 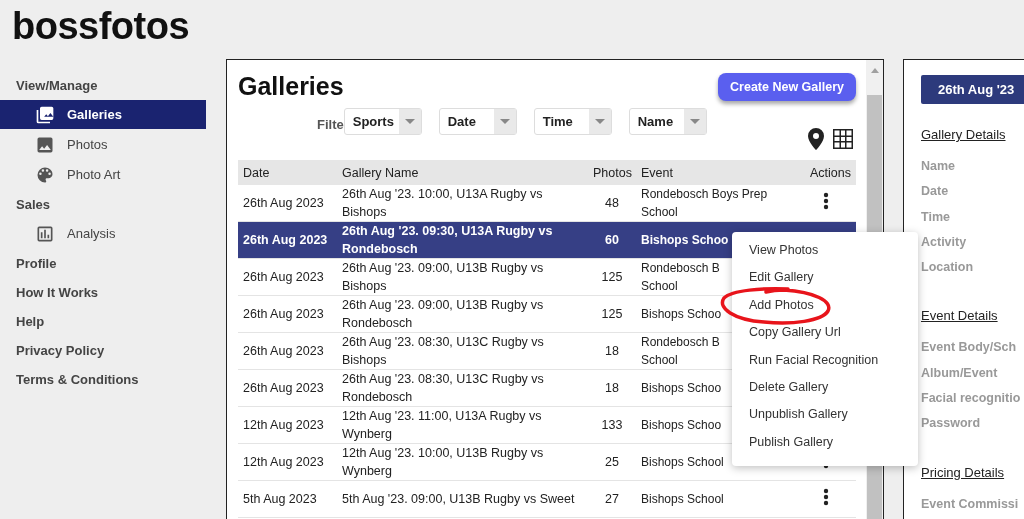 I want to click on filter-dropdown: Date, so click(x=477, y=121).